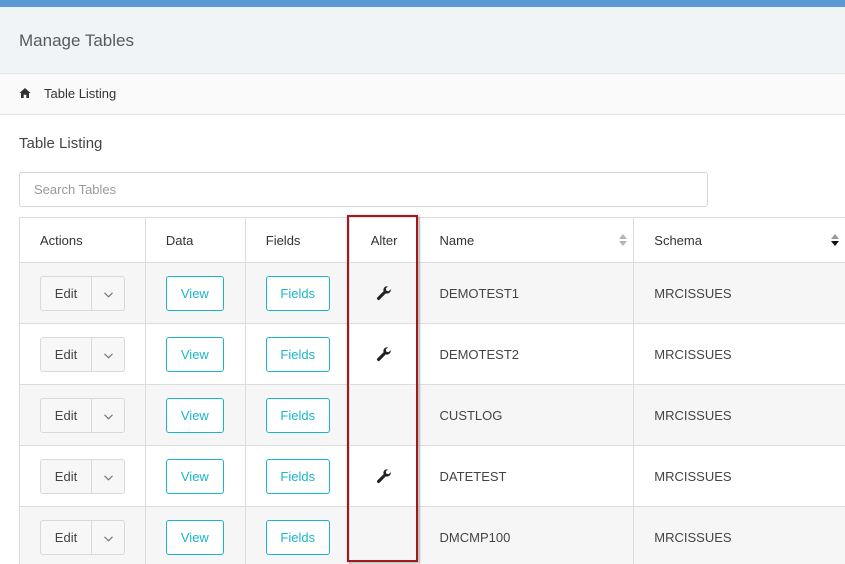 The image size is (845, 564). What do you see at coordinates (739, 240) in the screenshot?
I see `column-header-schema: Schema` at bounding box center [739, 240].